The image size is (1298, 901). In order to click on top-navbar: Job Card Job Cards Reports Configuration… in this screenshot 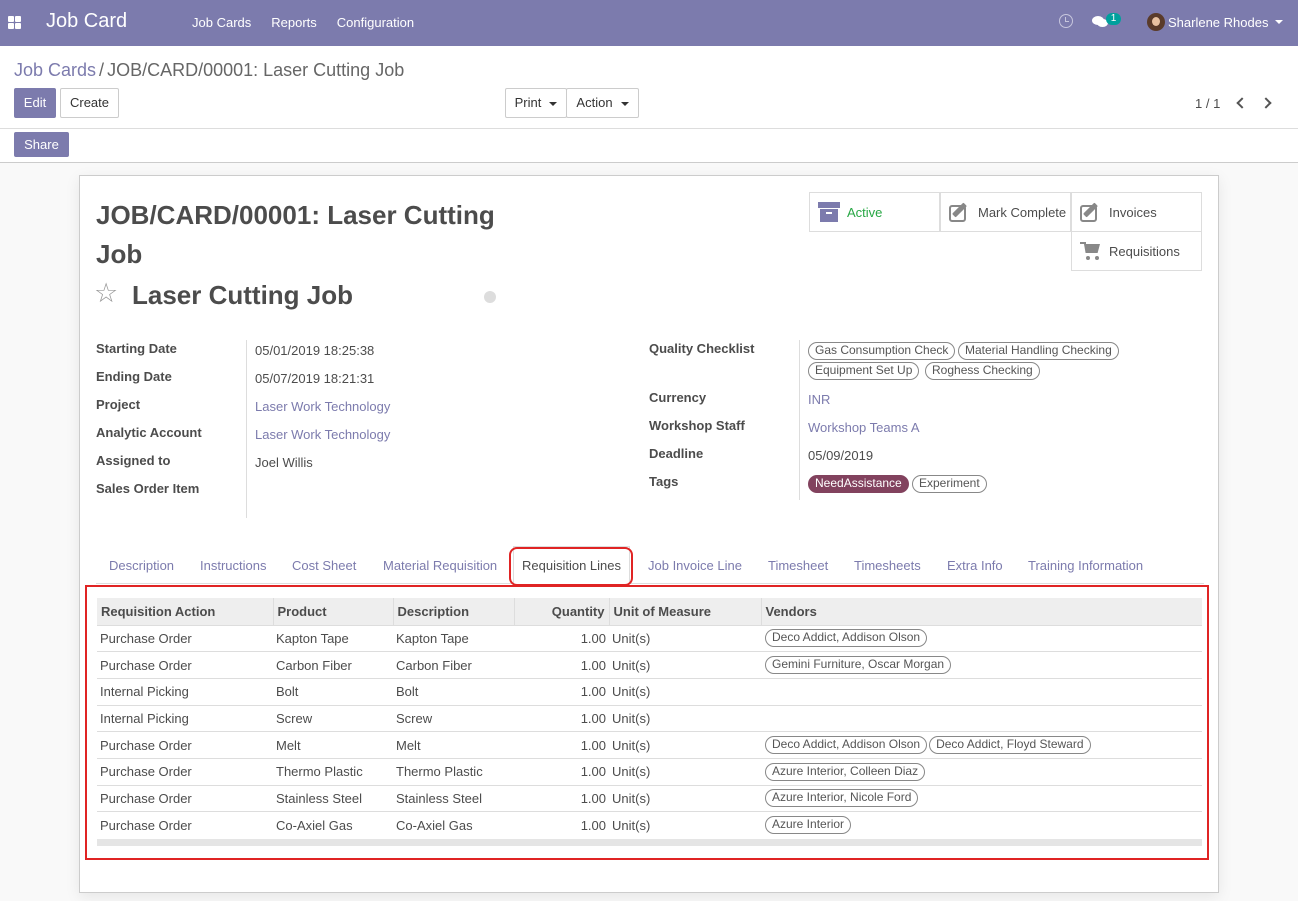, I will do `click(649, 23)`.